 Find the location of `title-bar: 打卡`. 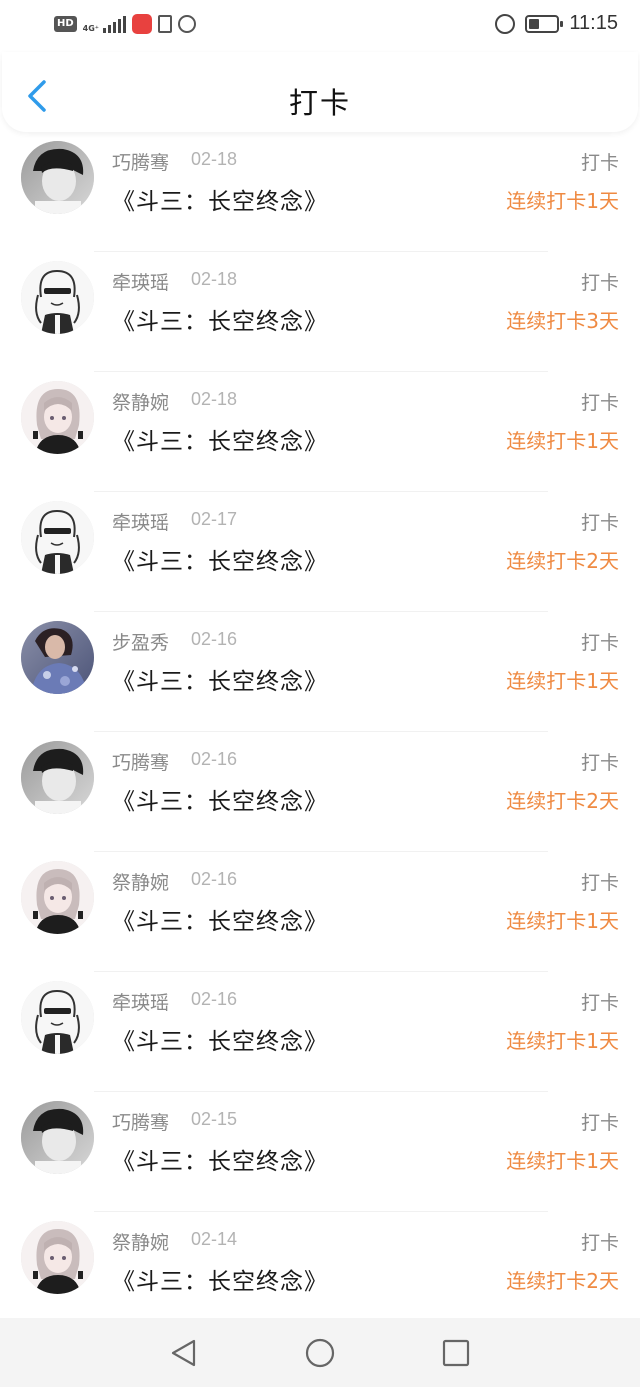

title-bar: 打卡 is located at coordinates (320, 92).